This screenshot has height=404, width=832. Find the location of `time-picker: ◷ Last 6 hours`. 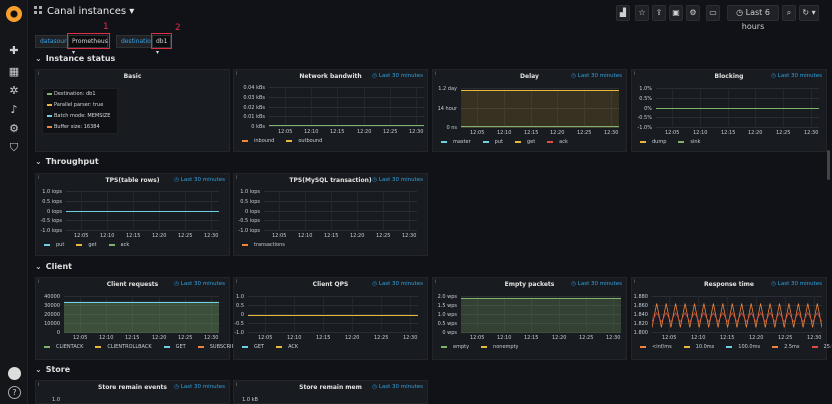

time-picker: ◷ Last 6 hours is located at coordinates (753, 18).